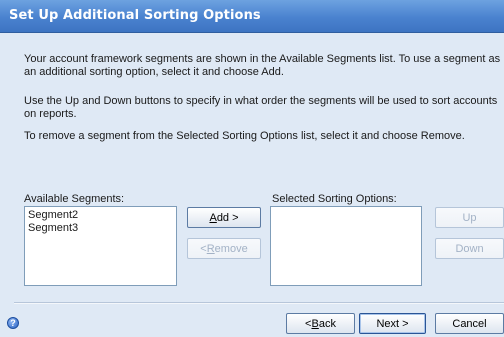 The width and height of the screenshot is (504, 337). I want to click on next-button: Next >, so click(392, 323).